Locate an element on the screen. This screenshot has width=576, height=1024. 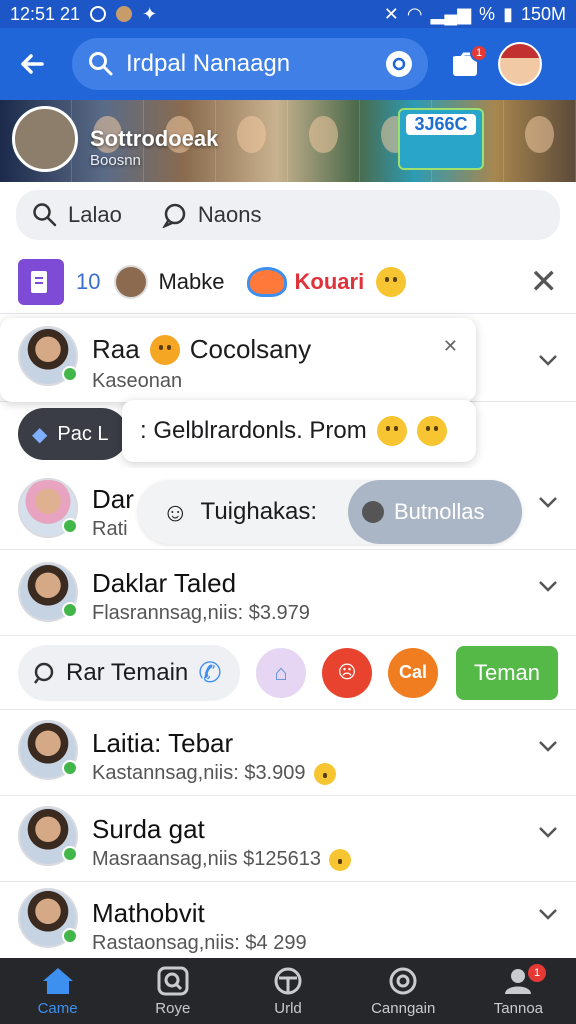
status-app-icon is located at coordinates (124, 14).